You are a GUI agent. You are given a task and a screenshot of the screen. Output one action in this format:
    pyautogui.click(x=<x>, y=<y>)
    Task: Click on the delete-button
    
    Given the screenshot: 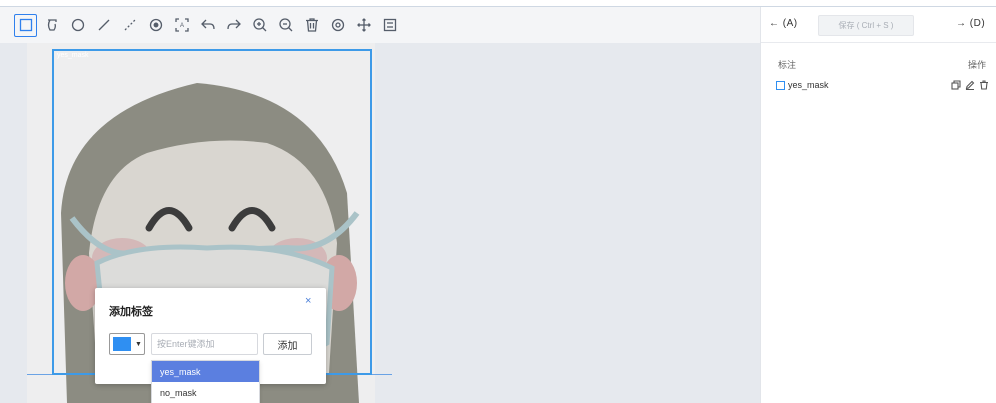 What is the action you would take?
    pyautogui.click(x=311, y=25)
    